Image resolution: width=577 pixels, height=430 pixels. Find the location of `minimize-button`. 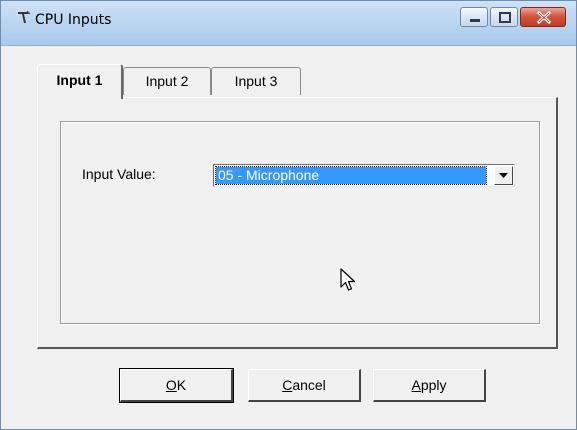

minimize-button is located at coordinates (474, 17).